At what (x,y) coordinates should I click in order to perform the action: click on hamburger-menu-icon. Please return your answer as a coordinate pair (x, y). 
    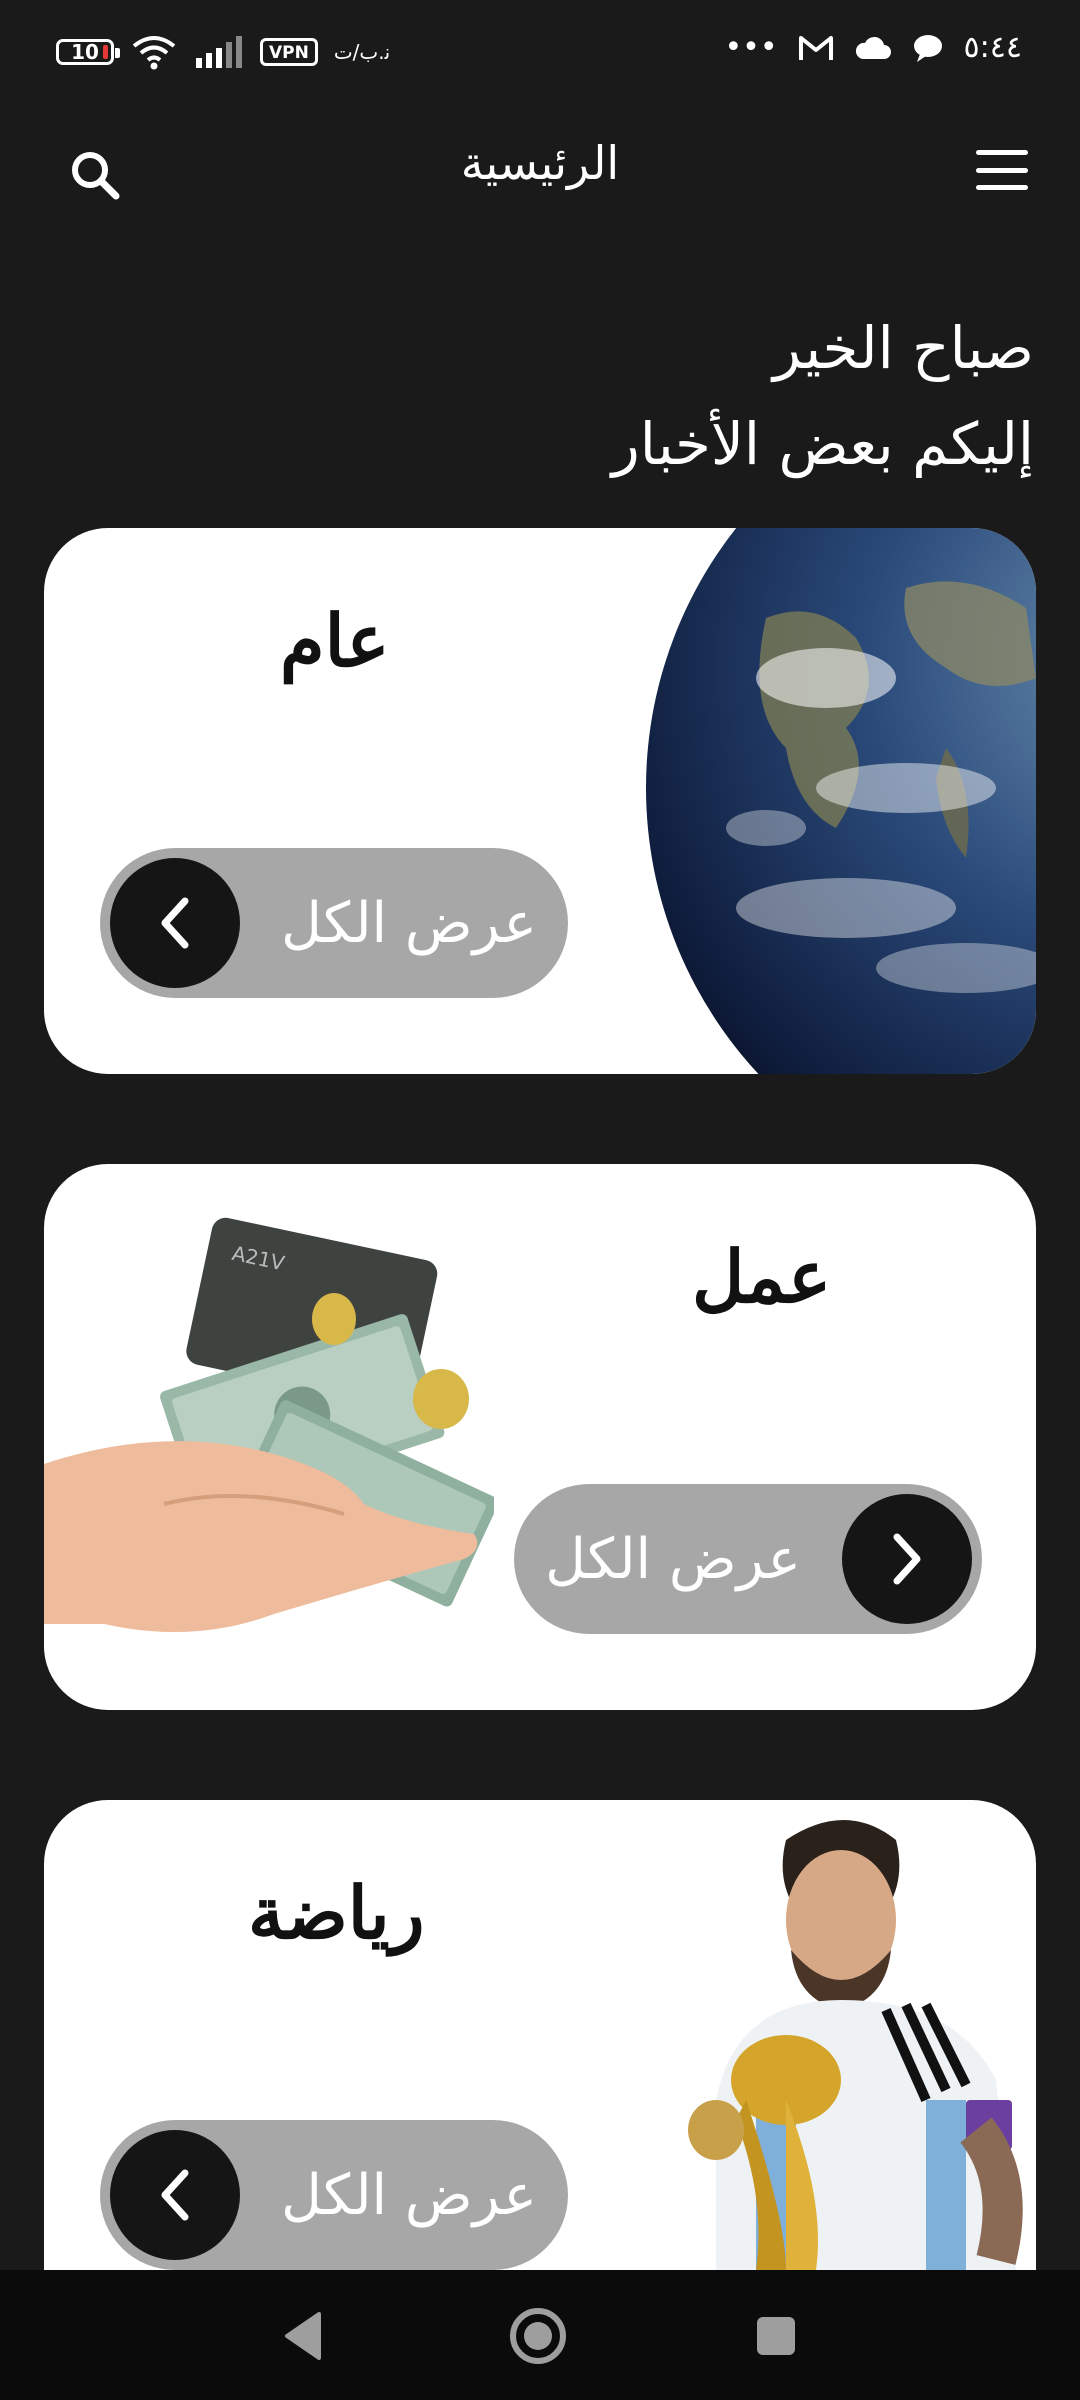
    Looking at the image, I should click on (1002, 170).